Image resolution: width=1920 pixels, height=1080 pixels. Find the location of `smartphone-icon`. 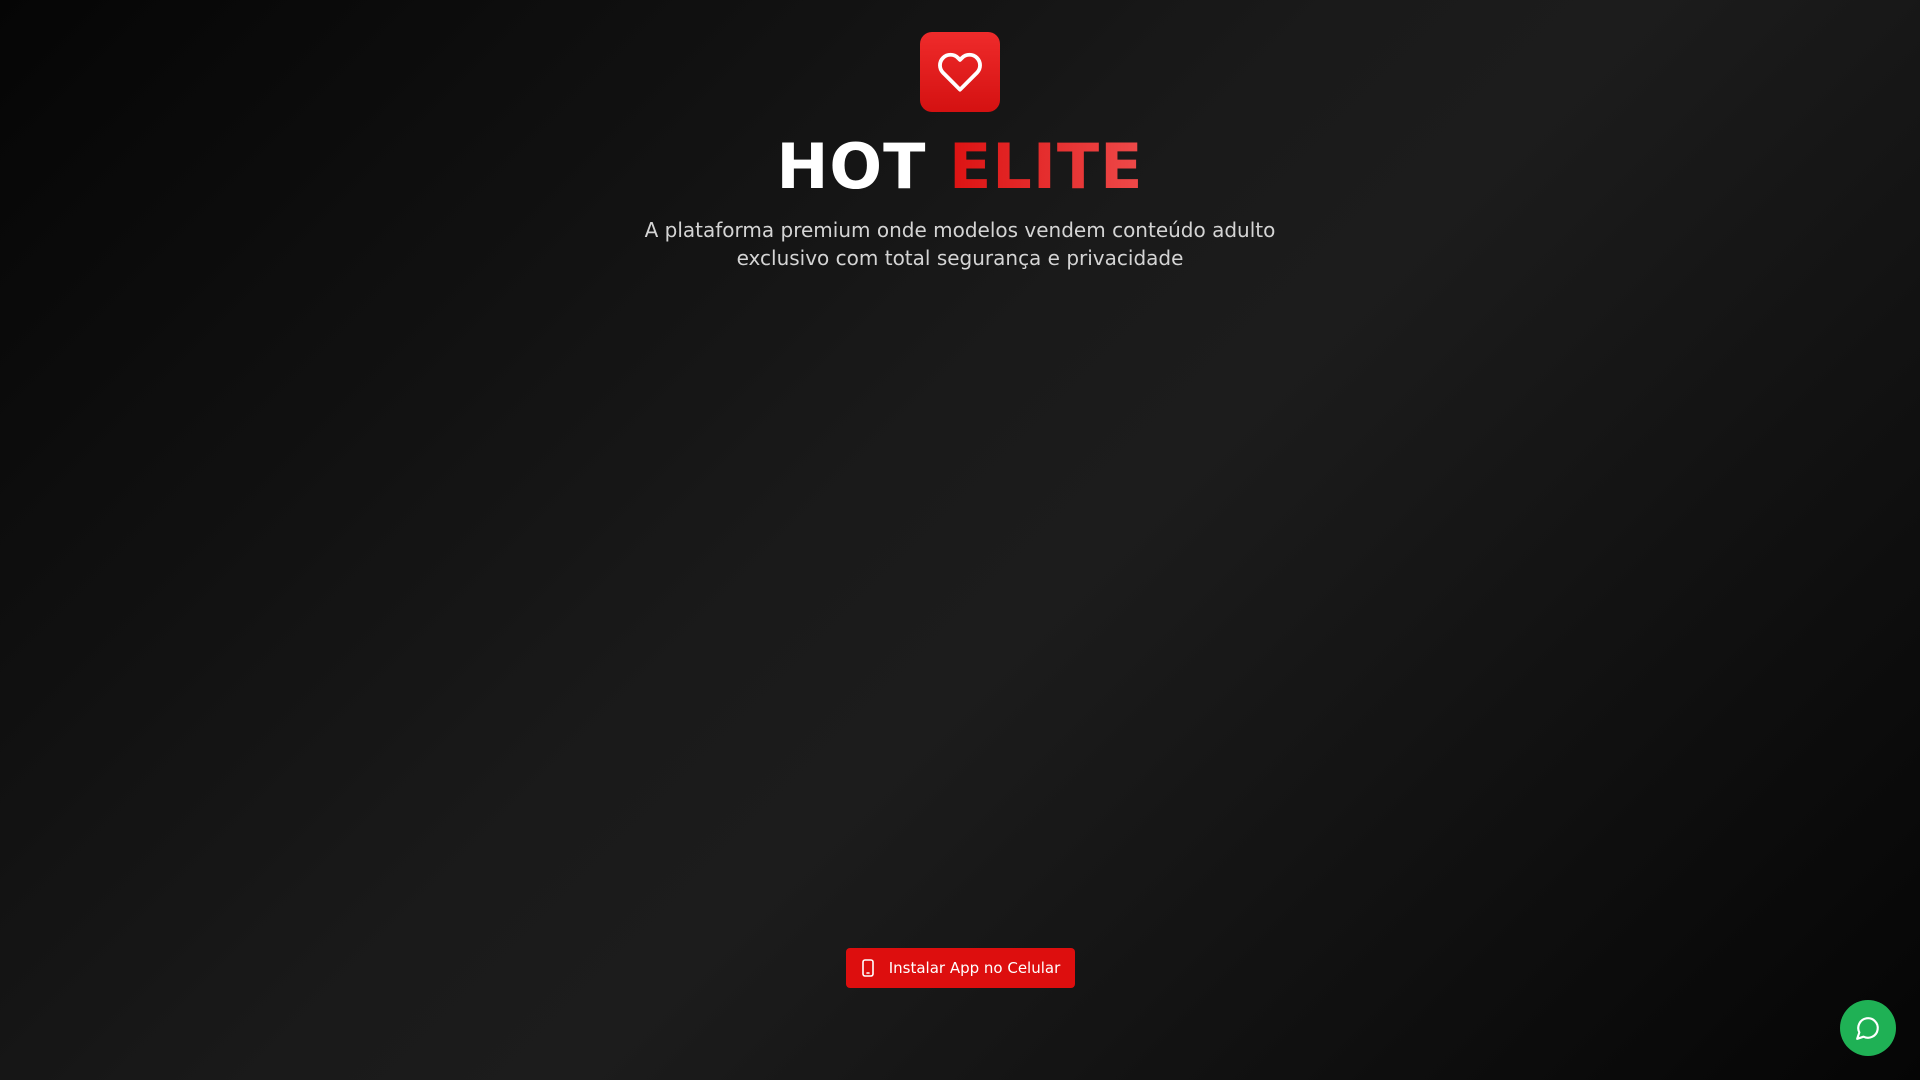

smartphone-icon is located at coordinates (868, 968).